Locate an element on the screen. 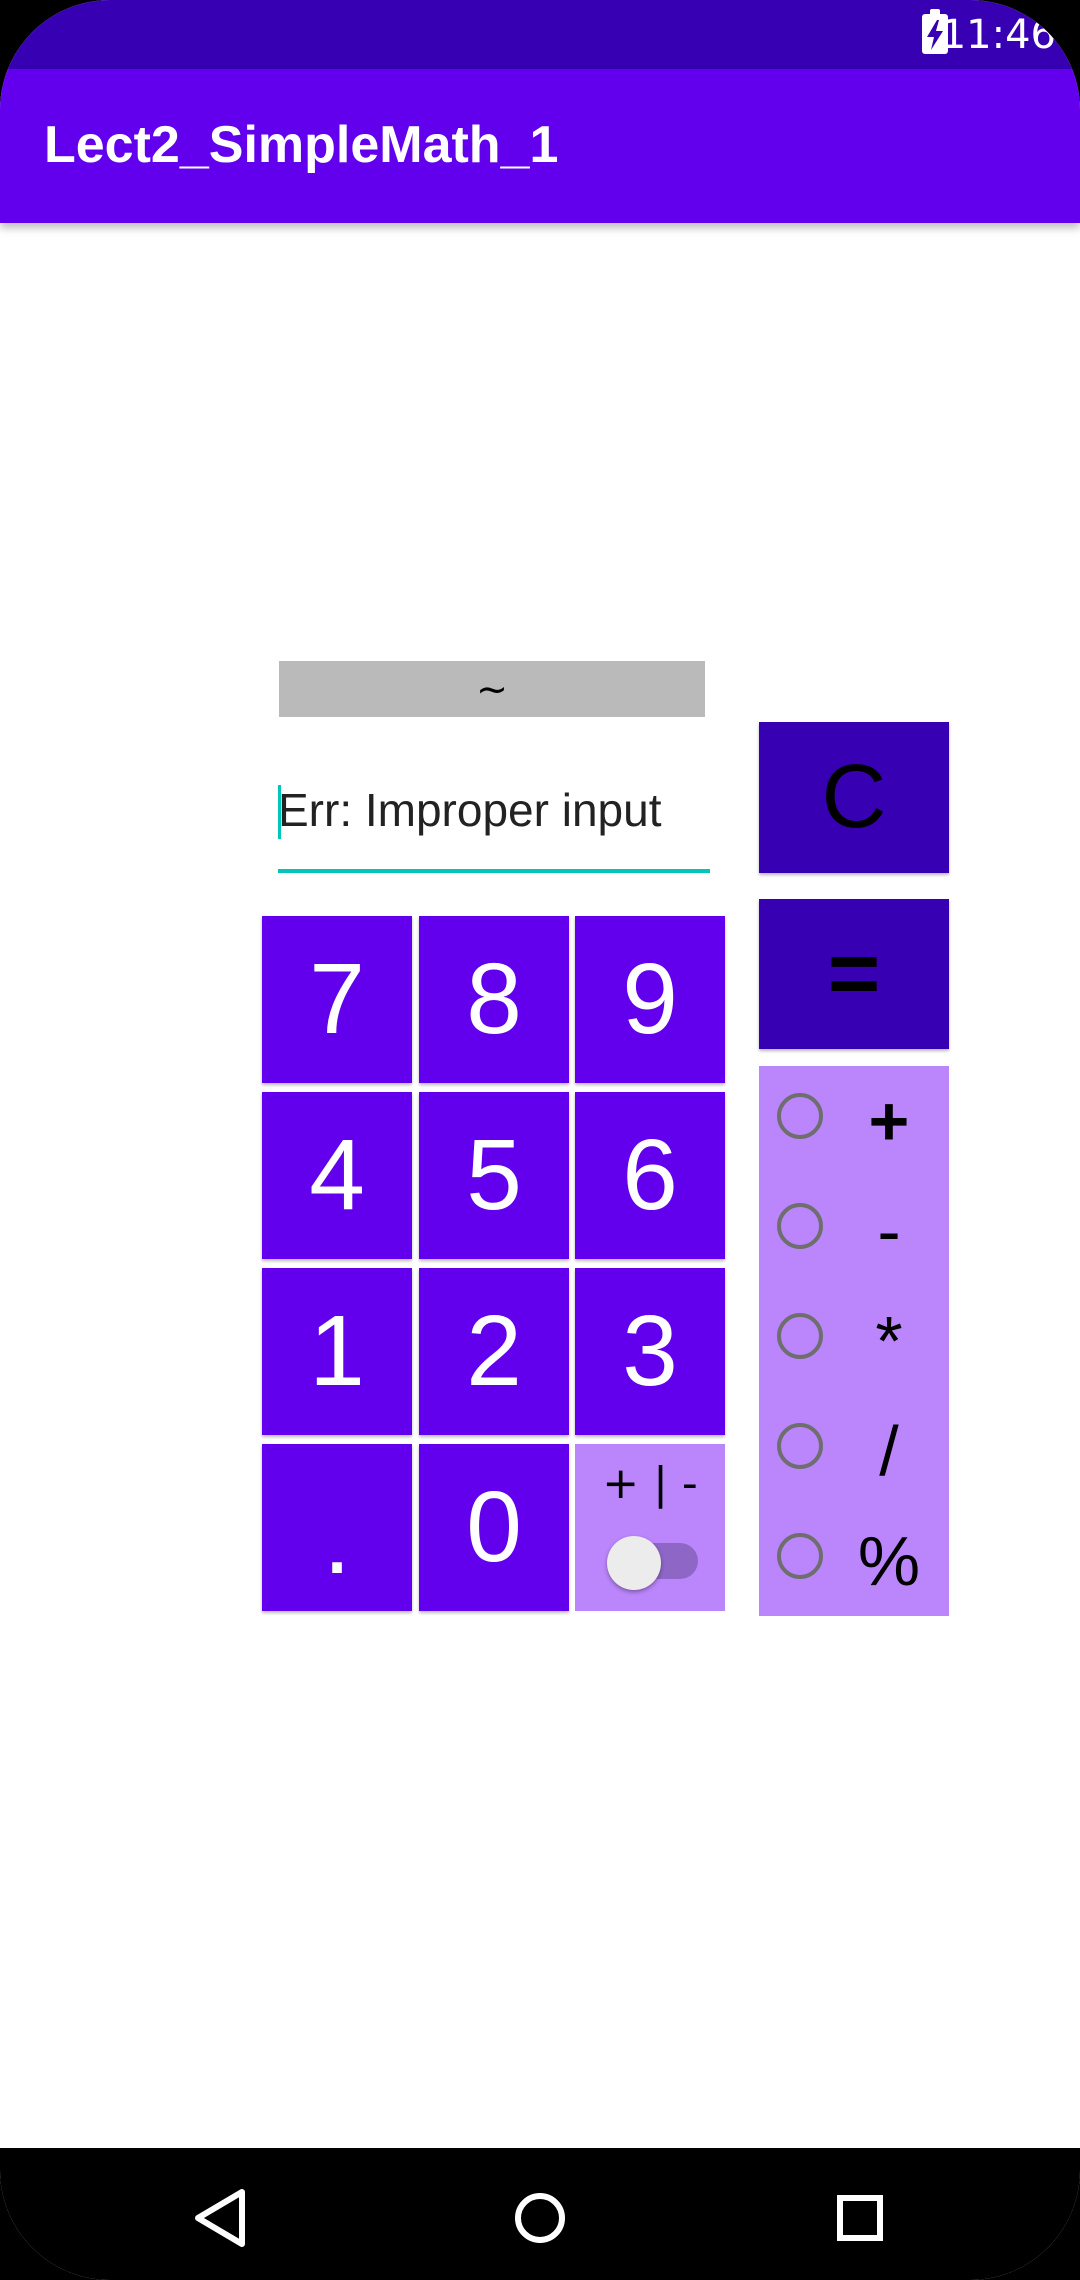 The image size is (1080, 2280). status-bar: 11:46 is located at coordinates (540, 34).